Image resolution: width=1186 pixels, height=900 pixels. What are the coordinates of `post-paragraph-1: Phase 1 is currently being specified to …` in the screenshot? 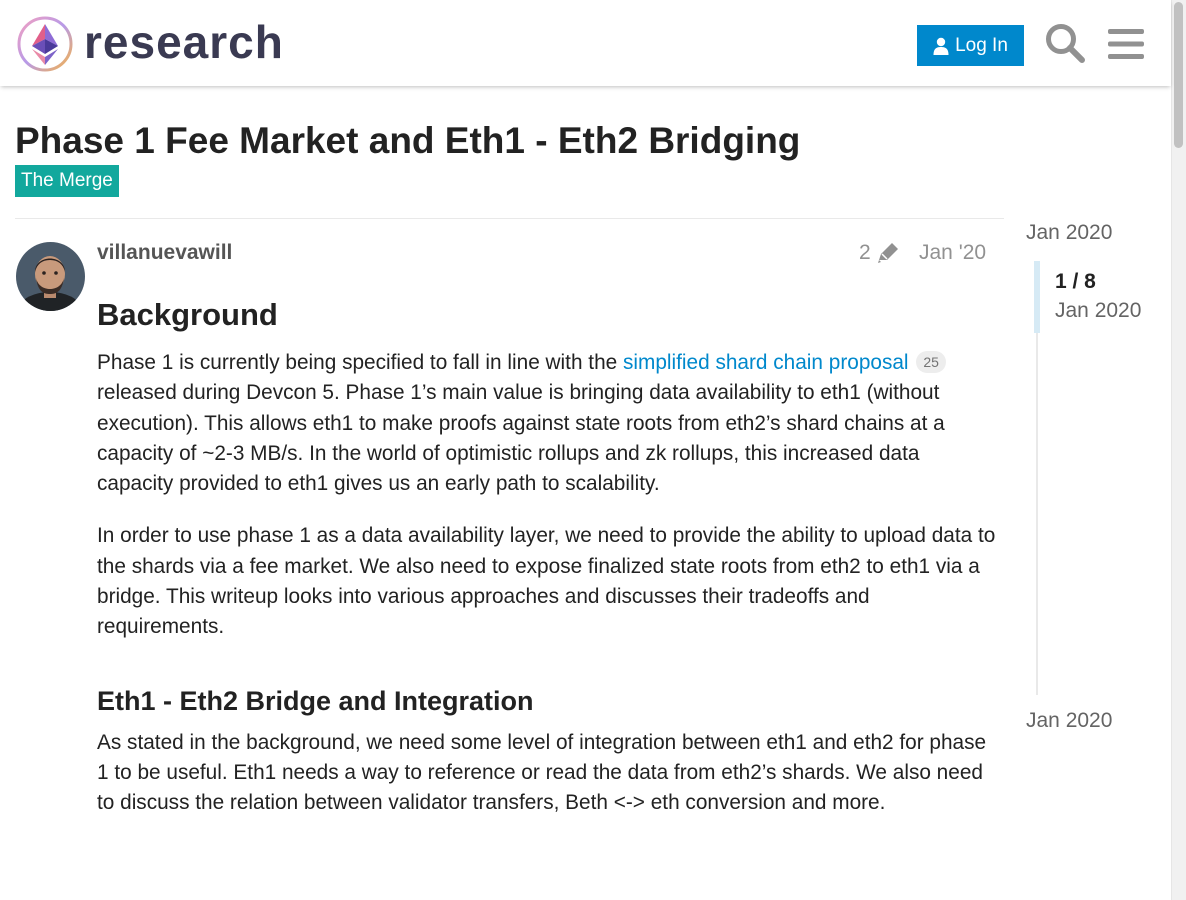 It's located at (547, 423).